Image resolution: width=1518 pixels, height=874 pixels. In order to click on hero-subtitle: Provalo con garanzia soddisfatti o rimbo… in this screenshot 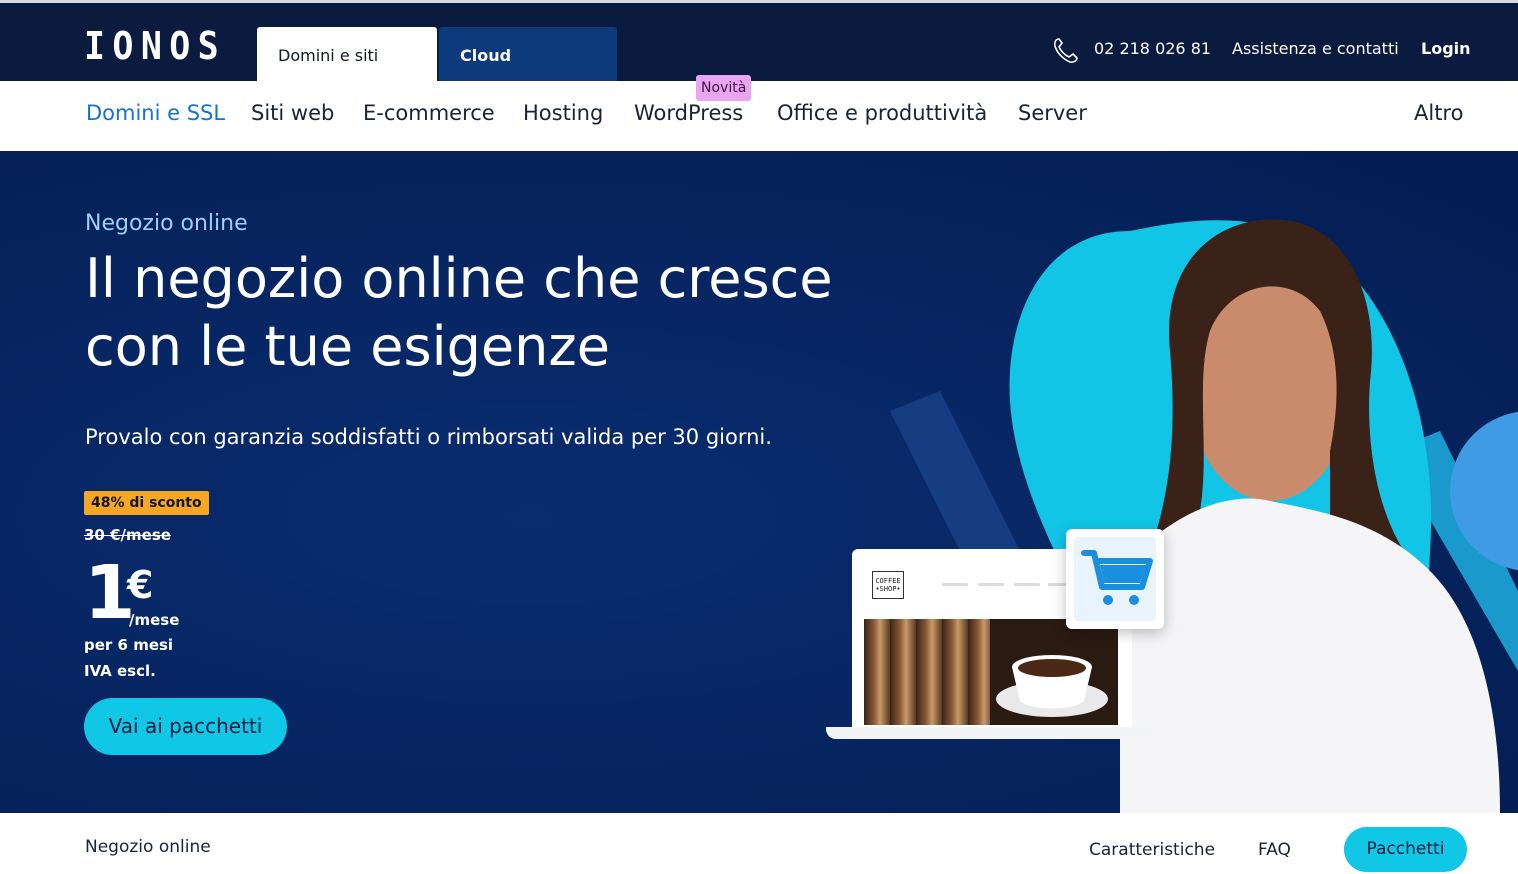, I will do `click(428, 437)`.